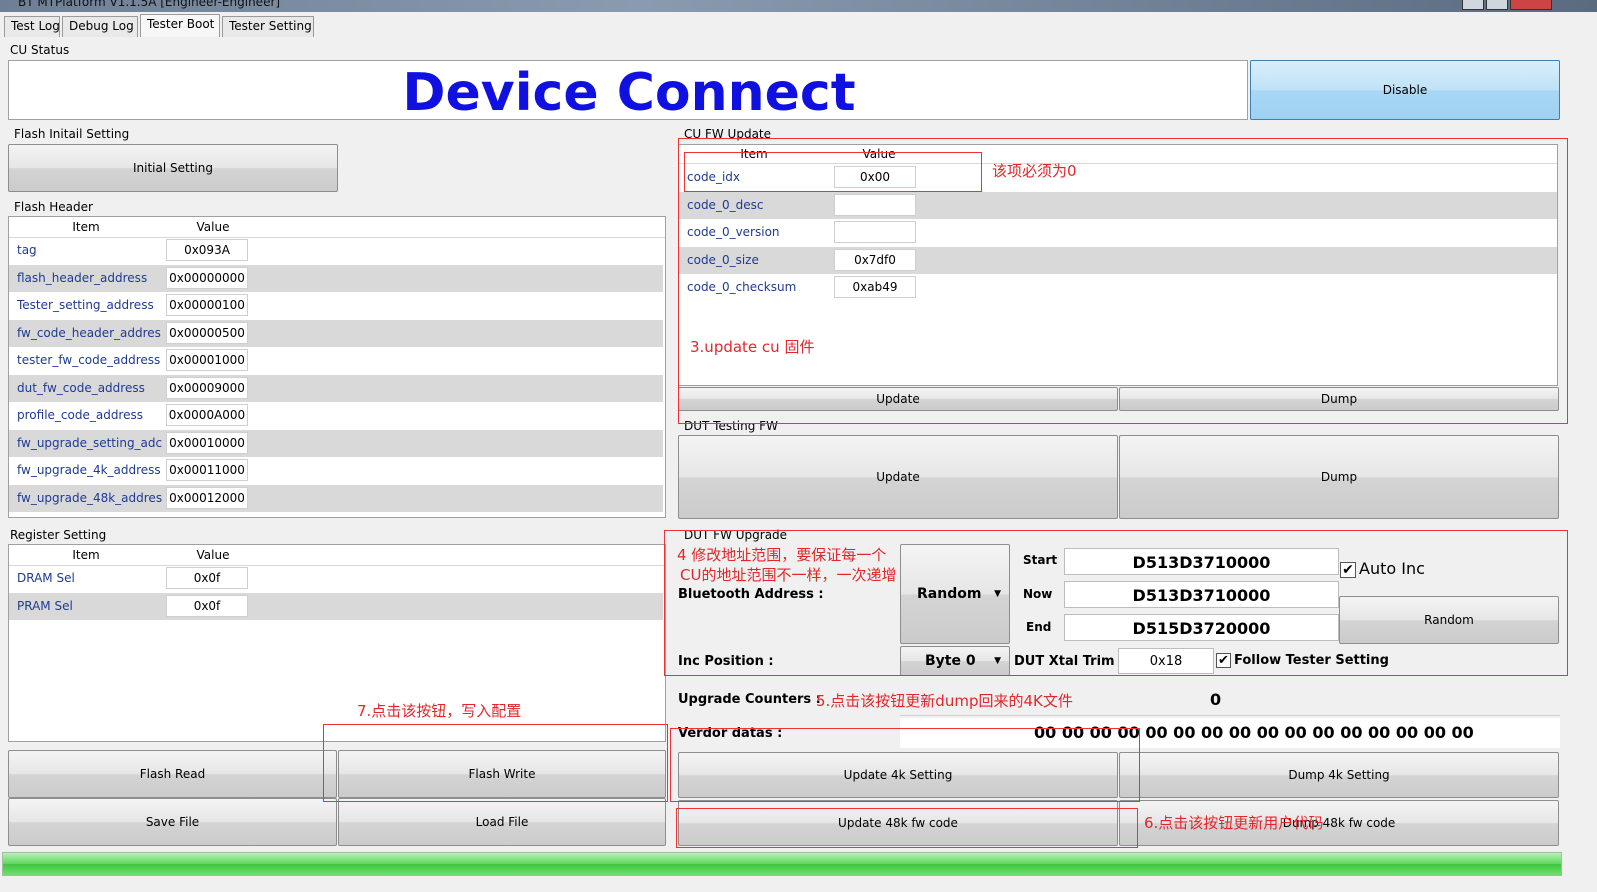 Image resolution: width=1597 pixels, height=892 pixels. What do you see at coordinates (336, 470) in the screenshot?
I see `table-row: fw_upgrade_4k_address 0x00011000` at bounding box center [336, 470].